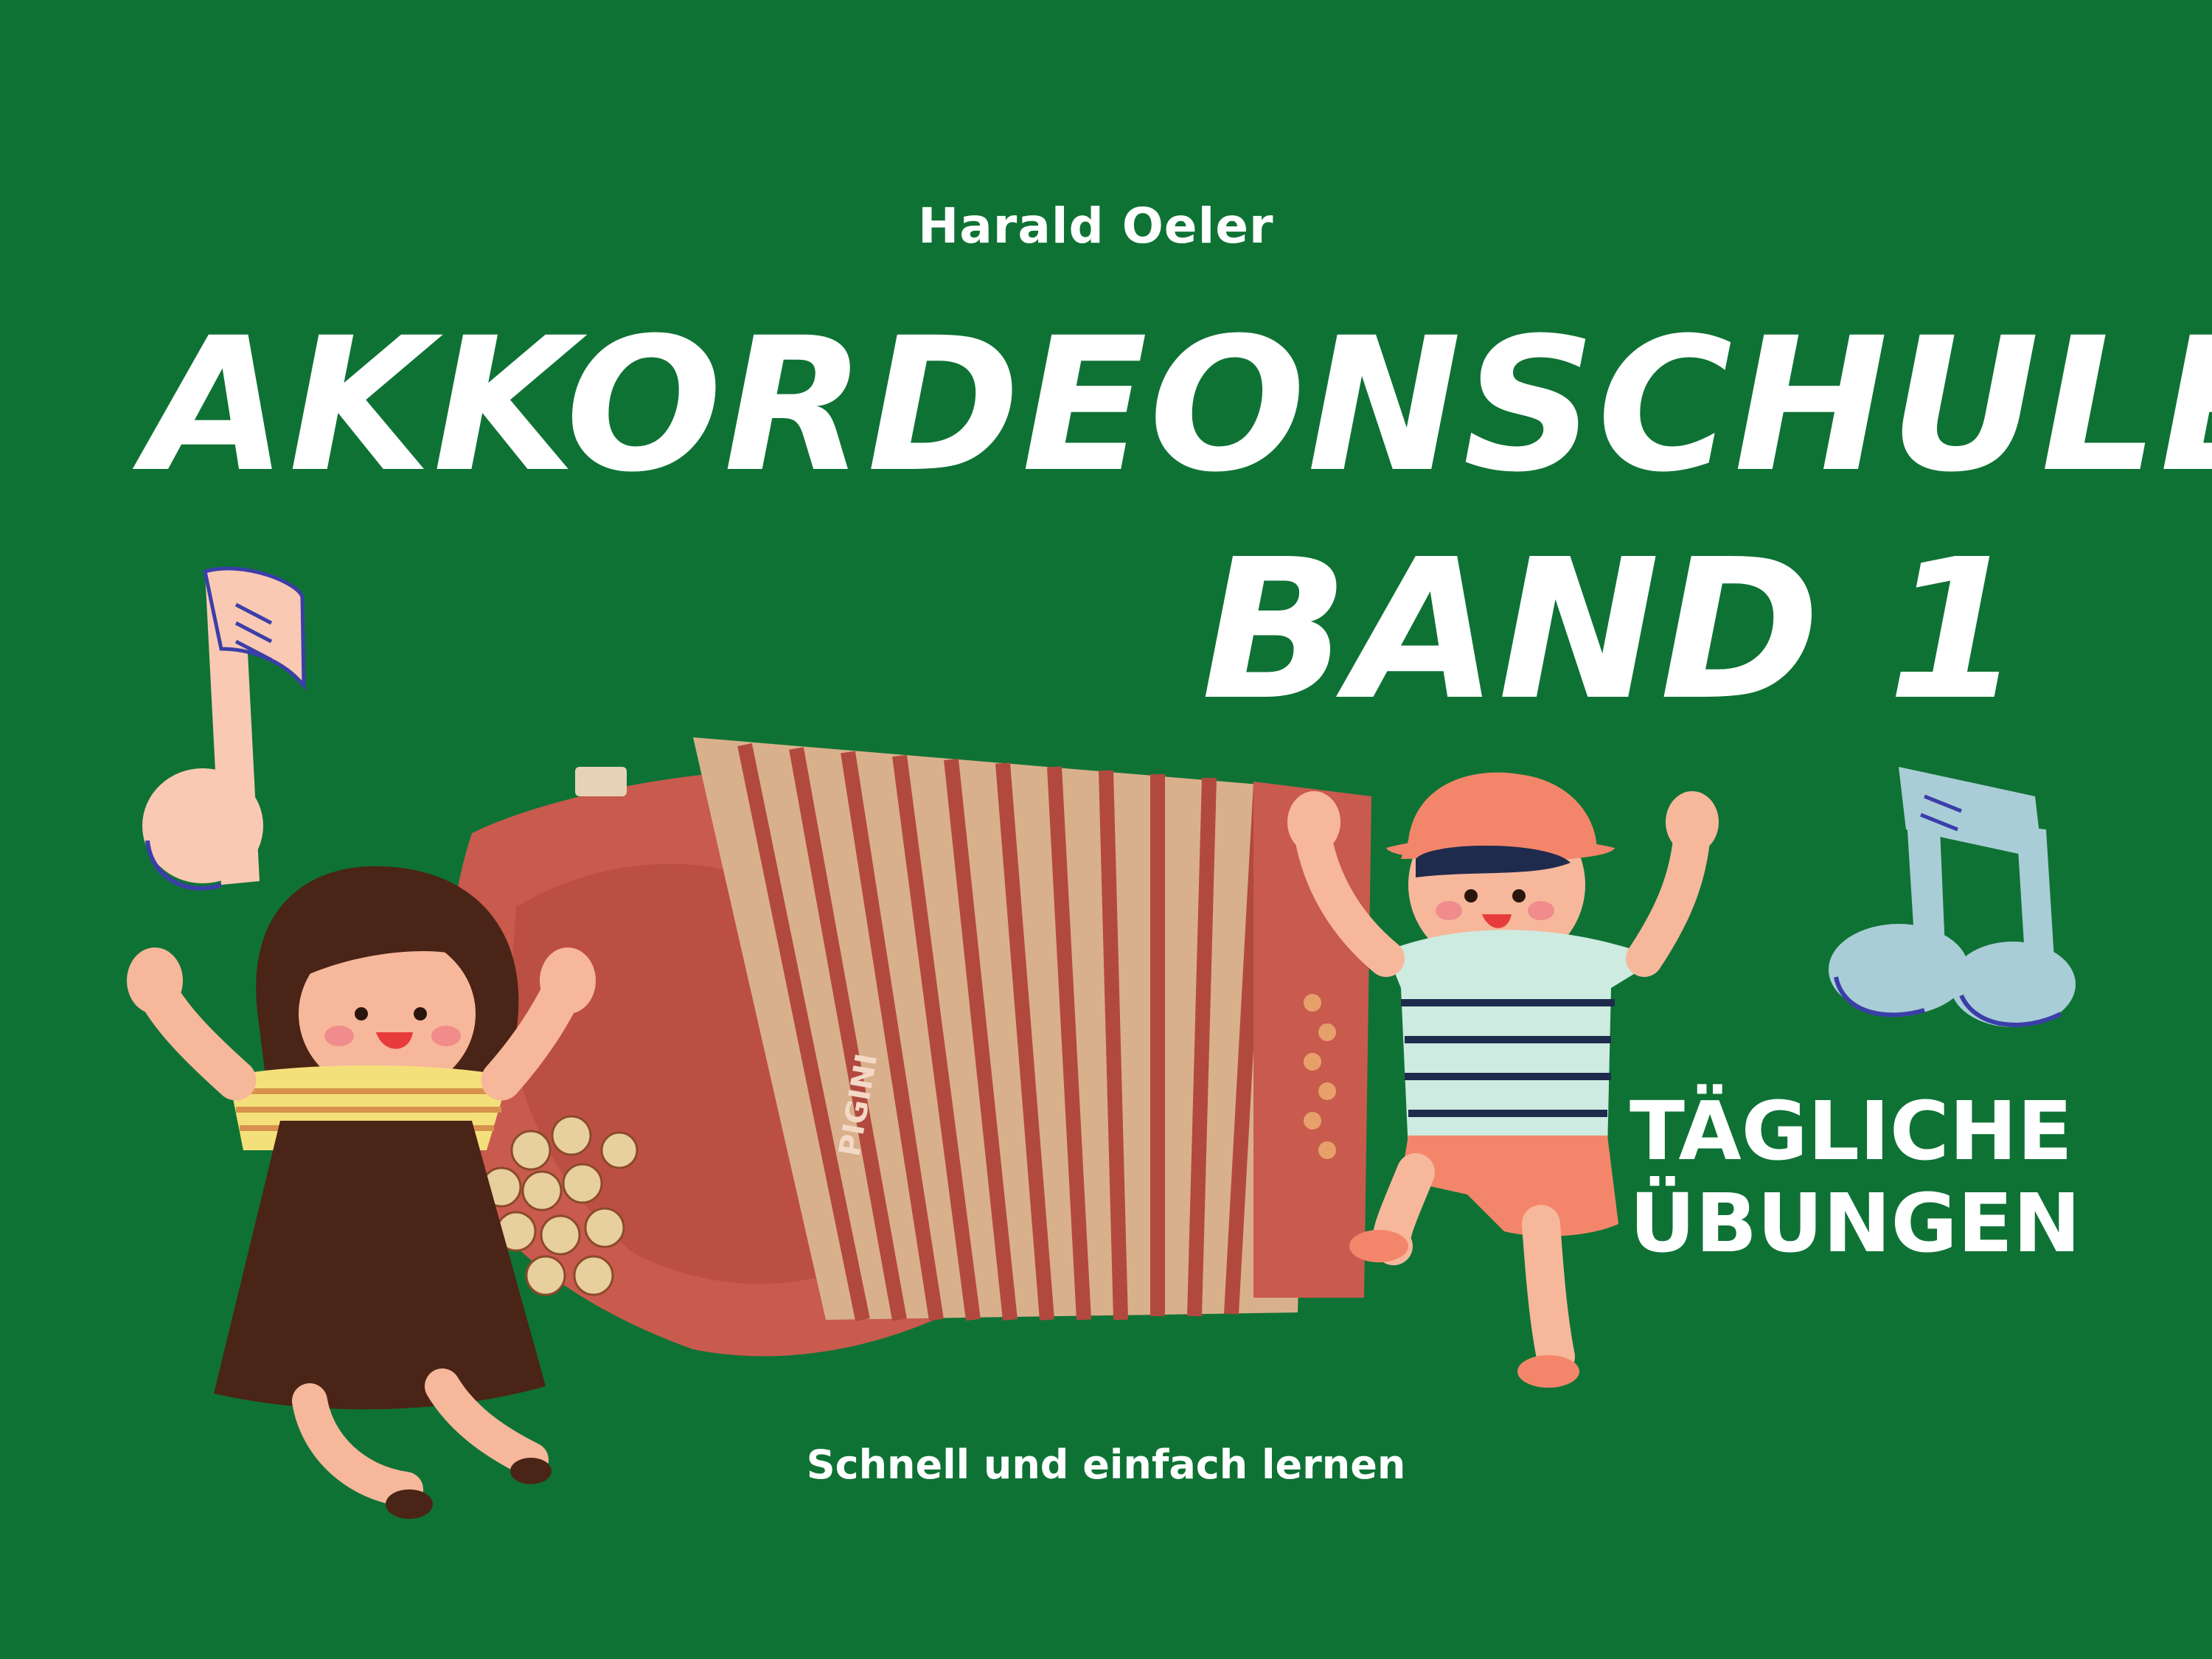 The width and height of the screenshot is (2212, 1659). I want to click on tagline: Schnell und einfach lernen, so click(1106, 1464).